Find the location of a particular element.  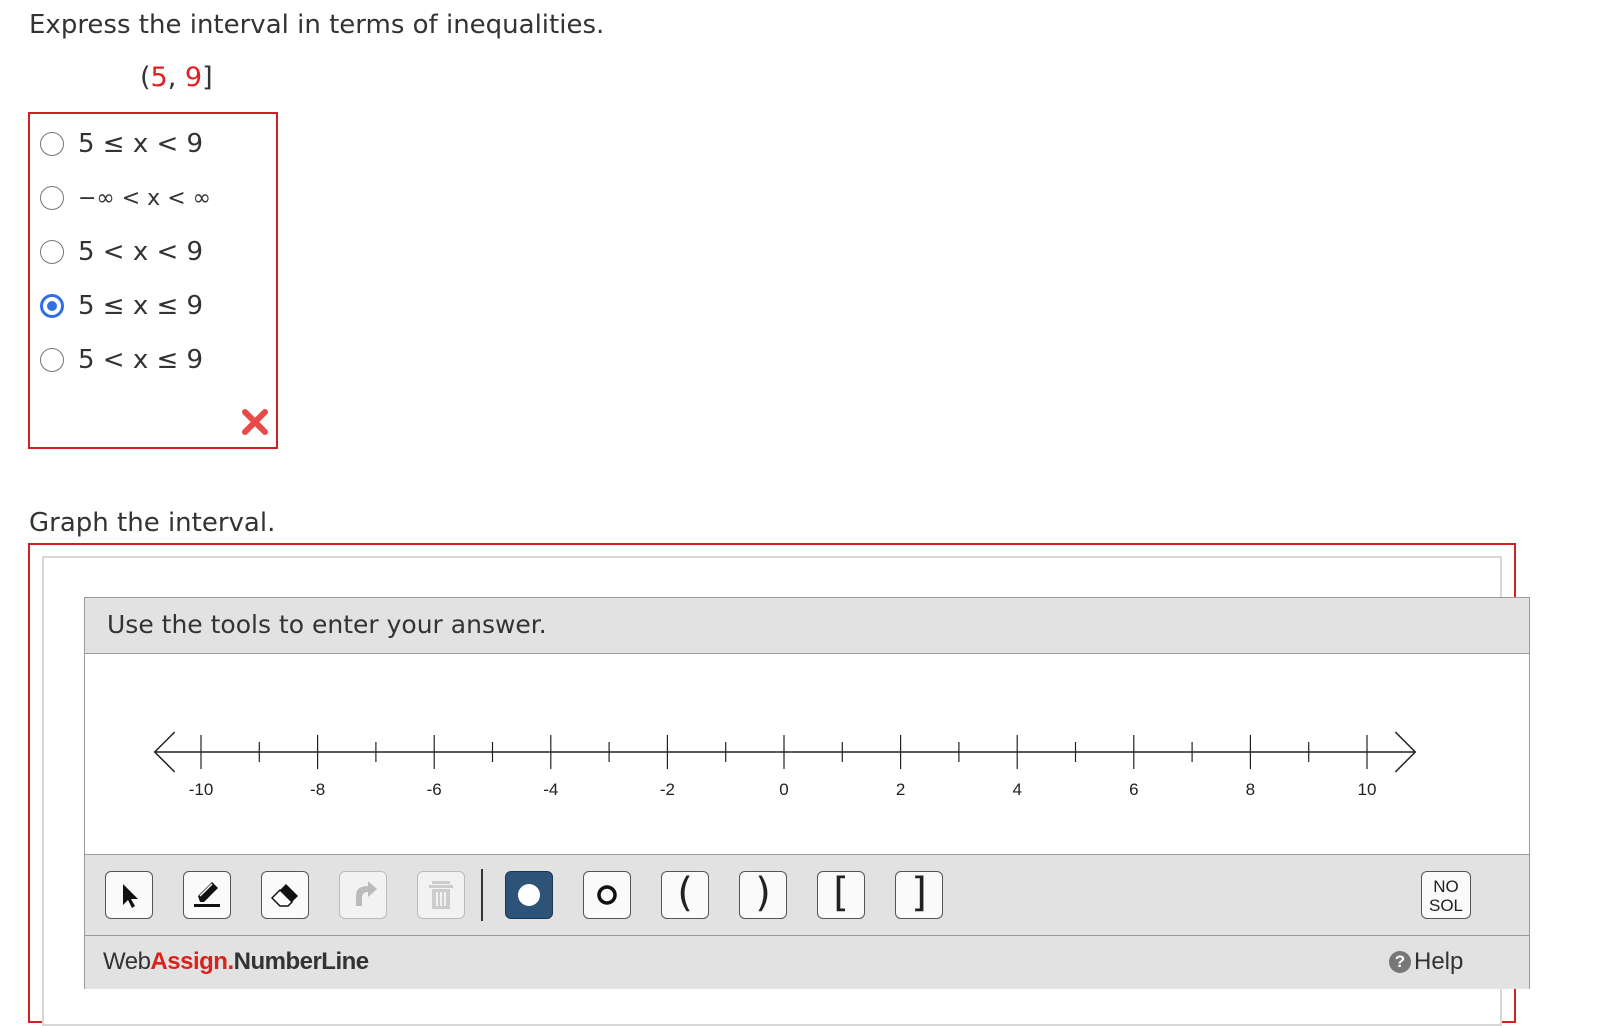

interval-left-endpoint: 5 is located at coordinates (159, 77).